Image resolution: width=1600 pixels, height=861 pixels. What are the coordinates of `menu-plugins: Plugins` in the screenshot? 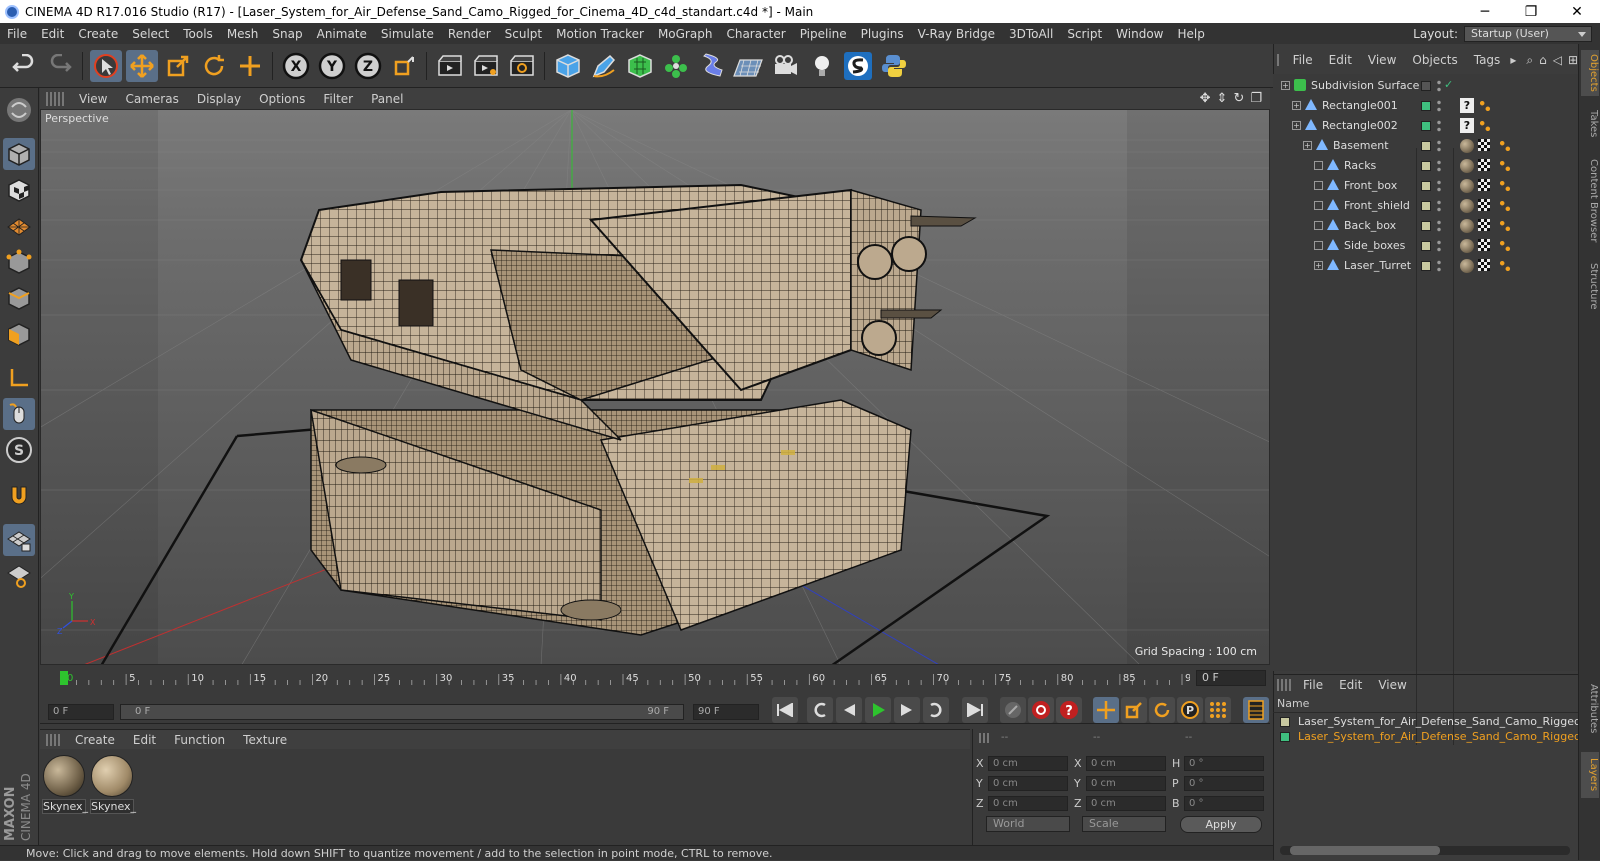 It's located at (882, 34).